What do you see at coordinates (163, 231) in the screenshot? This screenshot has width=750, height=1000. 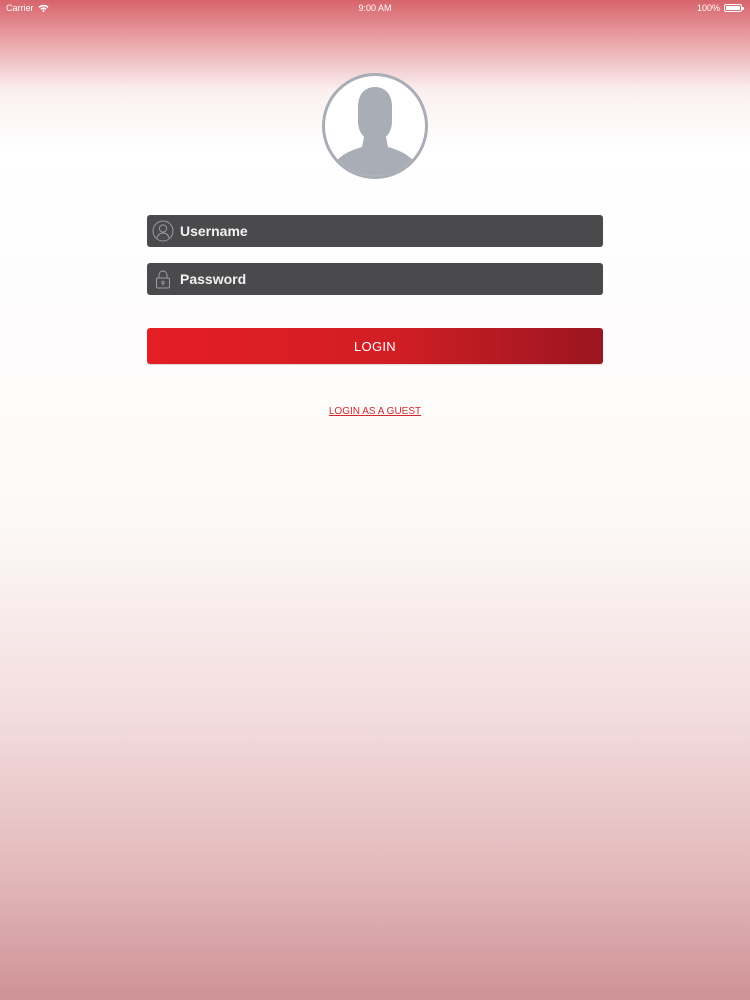 I see `user-outline-icon` at bounding box center [163, 231].